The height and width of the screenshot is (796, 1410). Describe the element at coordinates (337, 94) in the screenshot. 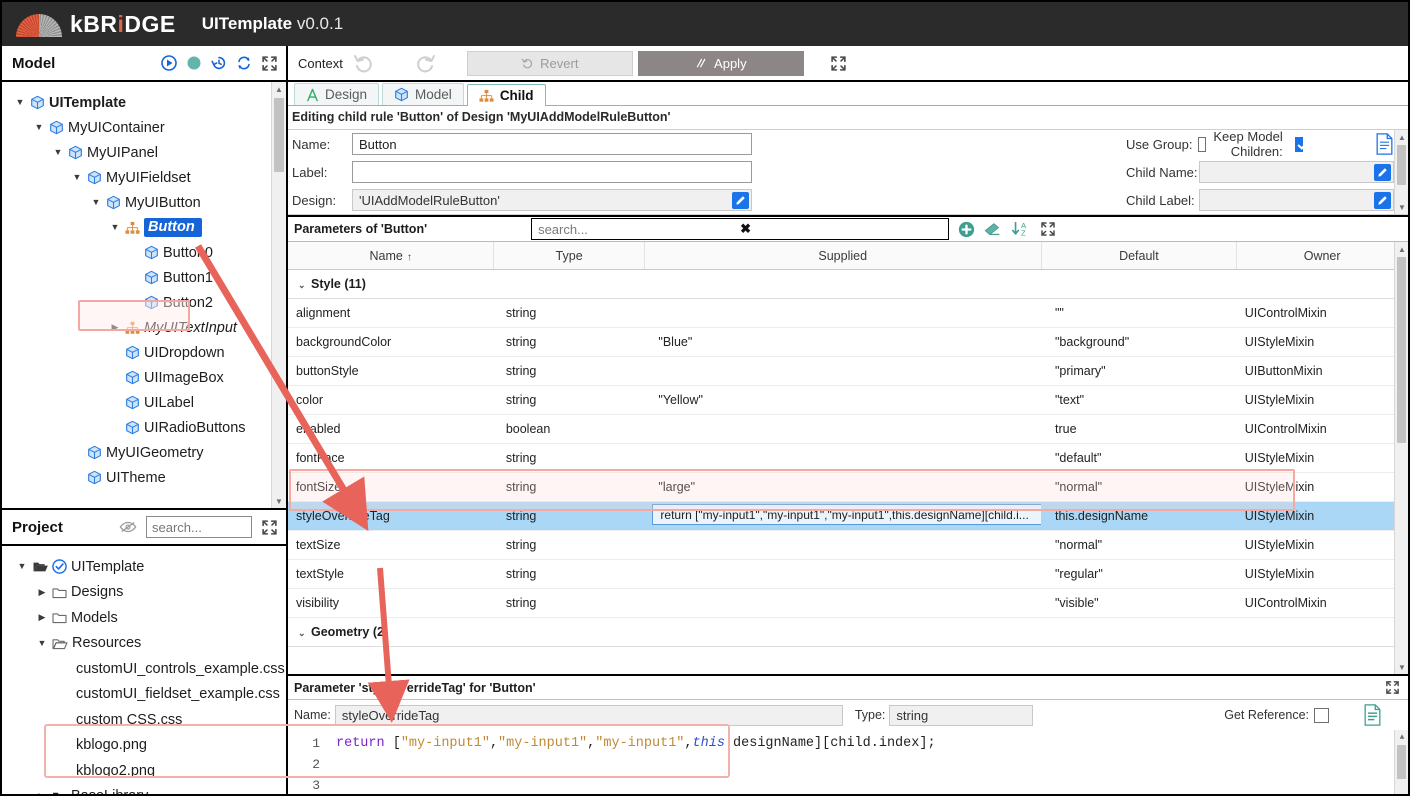

I see `tab-design: Design` at that location.